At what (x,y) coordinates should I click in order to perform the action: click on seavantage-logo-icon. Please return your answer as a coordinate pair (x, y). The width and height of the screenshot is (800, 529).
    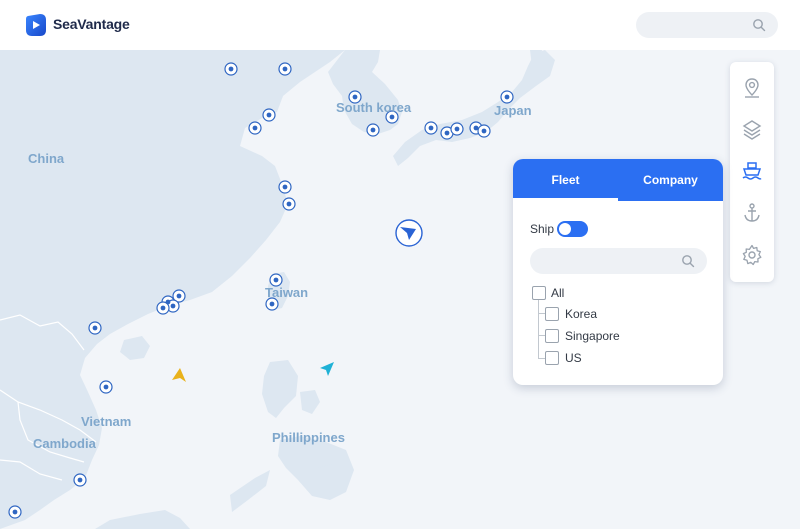
    Looking at the image, I should click on (36, 25).